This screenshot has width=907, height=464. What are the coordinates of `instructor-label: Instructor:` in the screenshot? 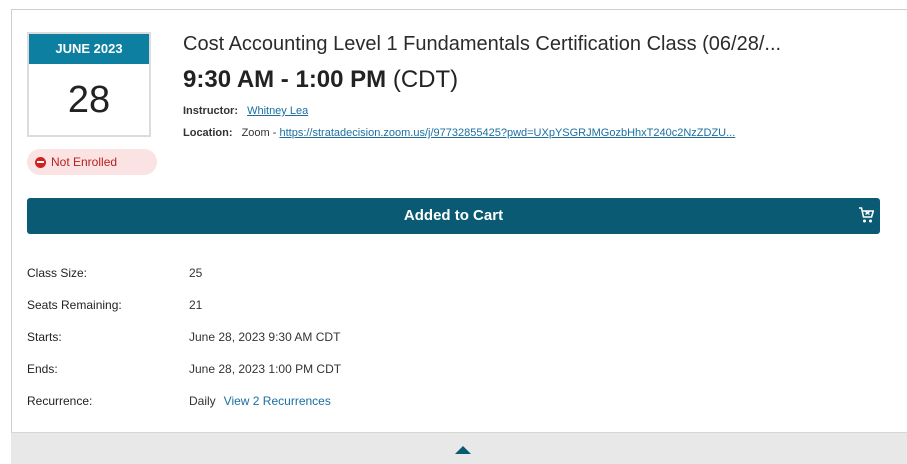 It's located at (210, 111).